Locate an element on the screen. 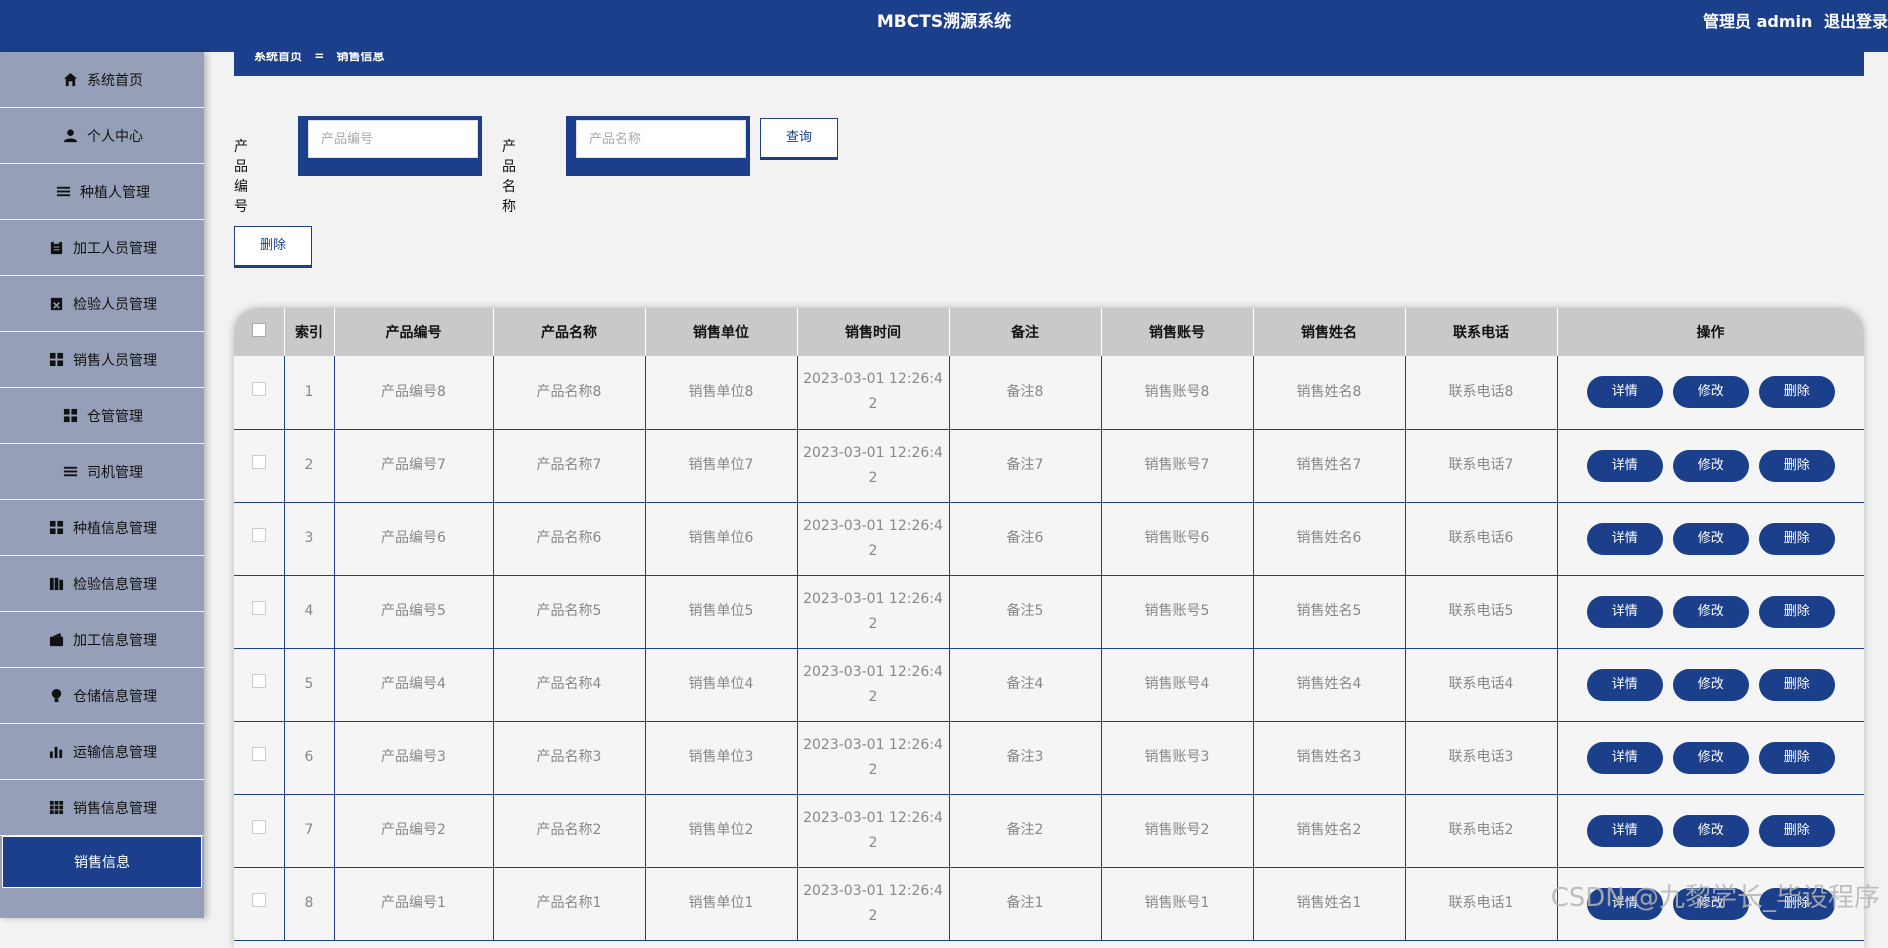 The height and width of the screenshot is (948, 1888). sidebar-item: 仓管管理 is located at coordinates (102, 416).